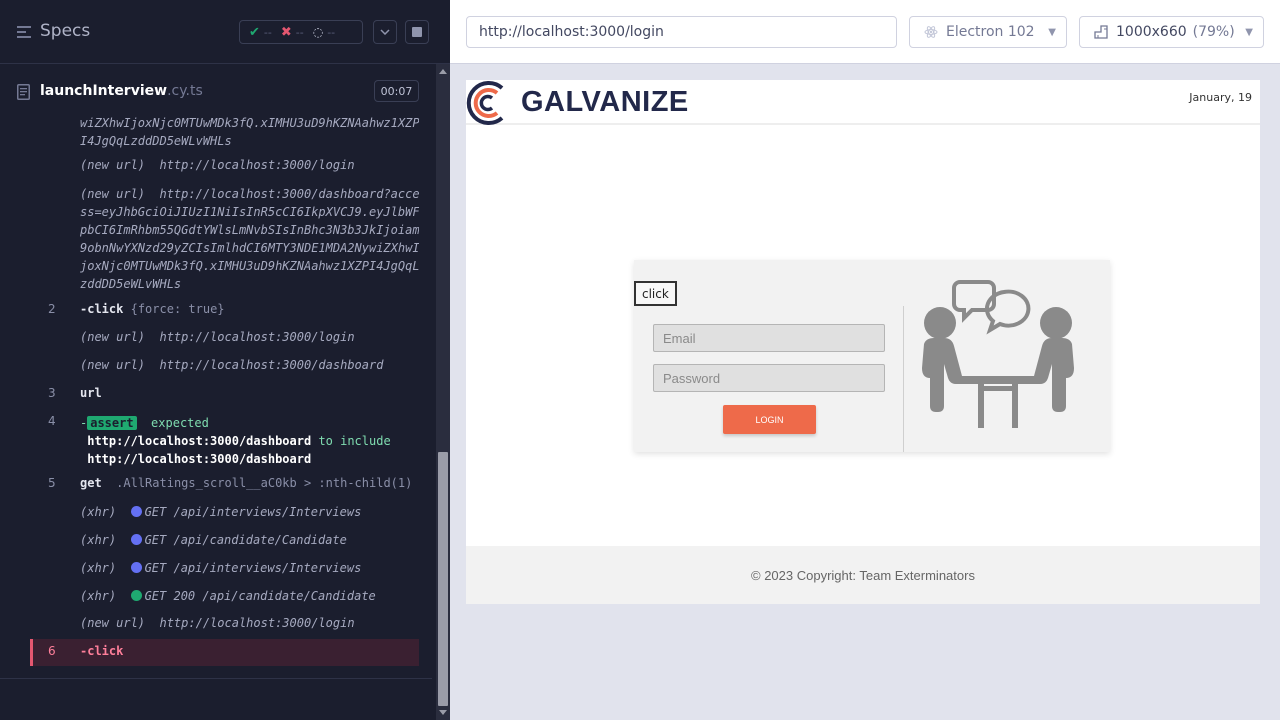  Describe the element at coordinates (286, 32) in the screenshot. I see `x-icon: ✖` at that location.